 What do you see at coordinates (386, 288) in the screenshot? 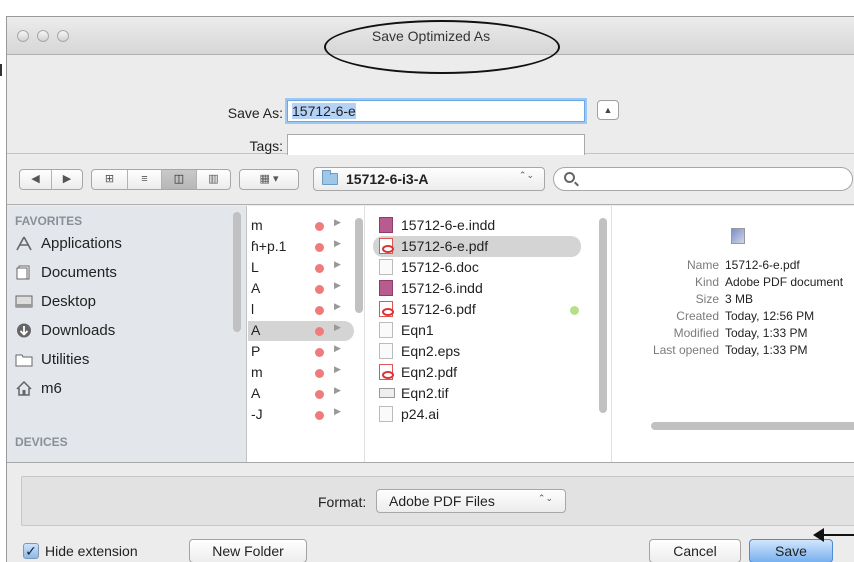
I see `indd-file-icon` at bounding box center [386, 288].